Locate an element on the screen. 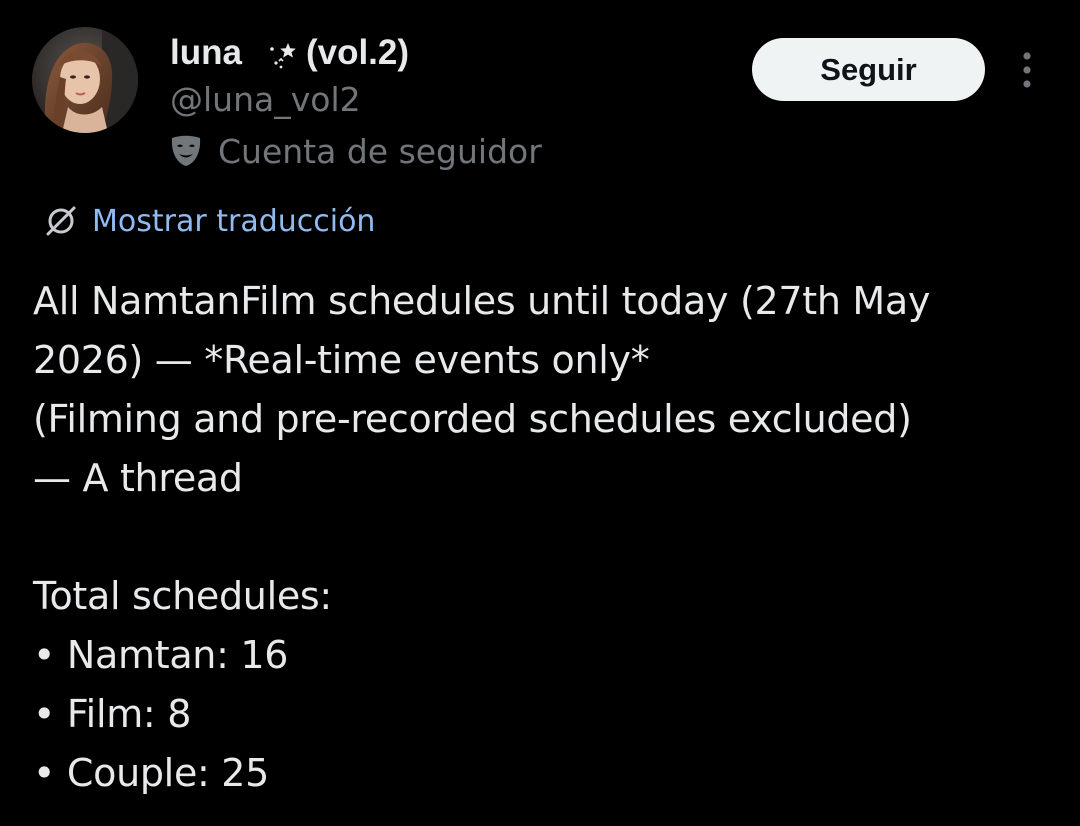 The image size is (1080, 826). mask-icon is located at coordinates (186, 151).